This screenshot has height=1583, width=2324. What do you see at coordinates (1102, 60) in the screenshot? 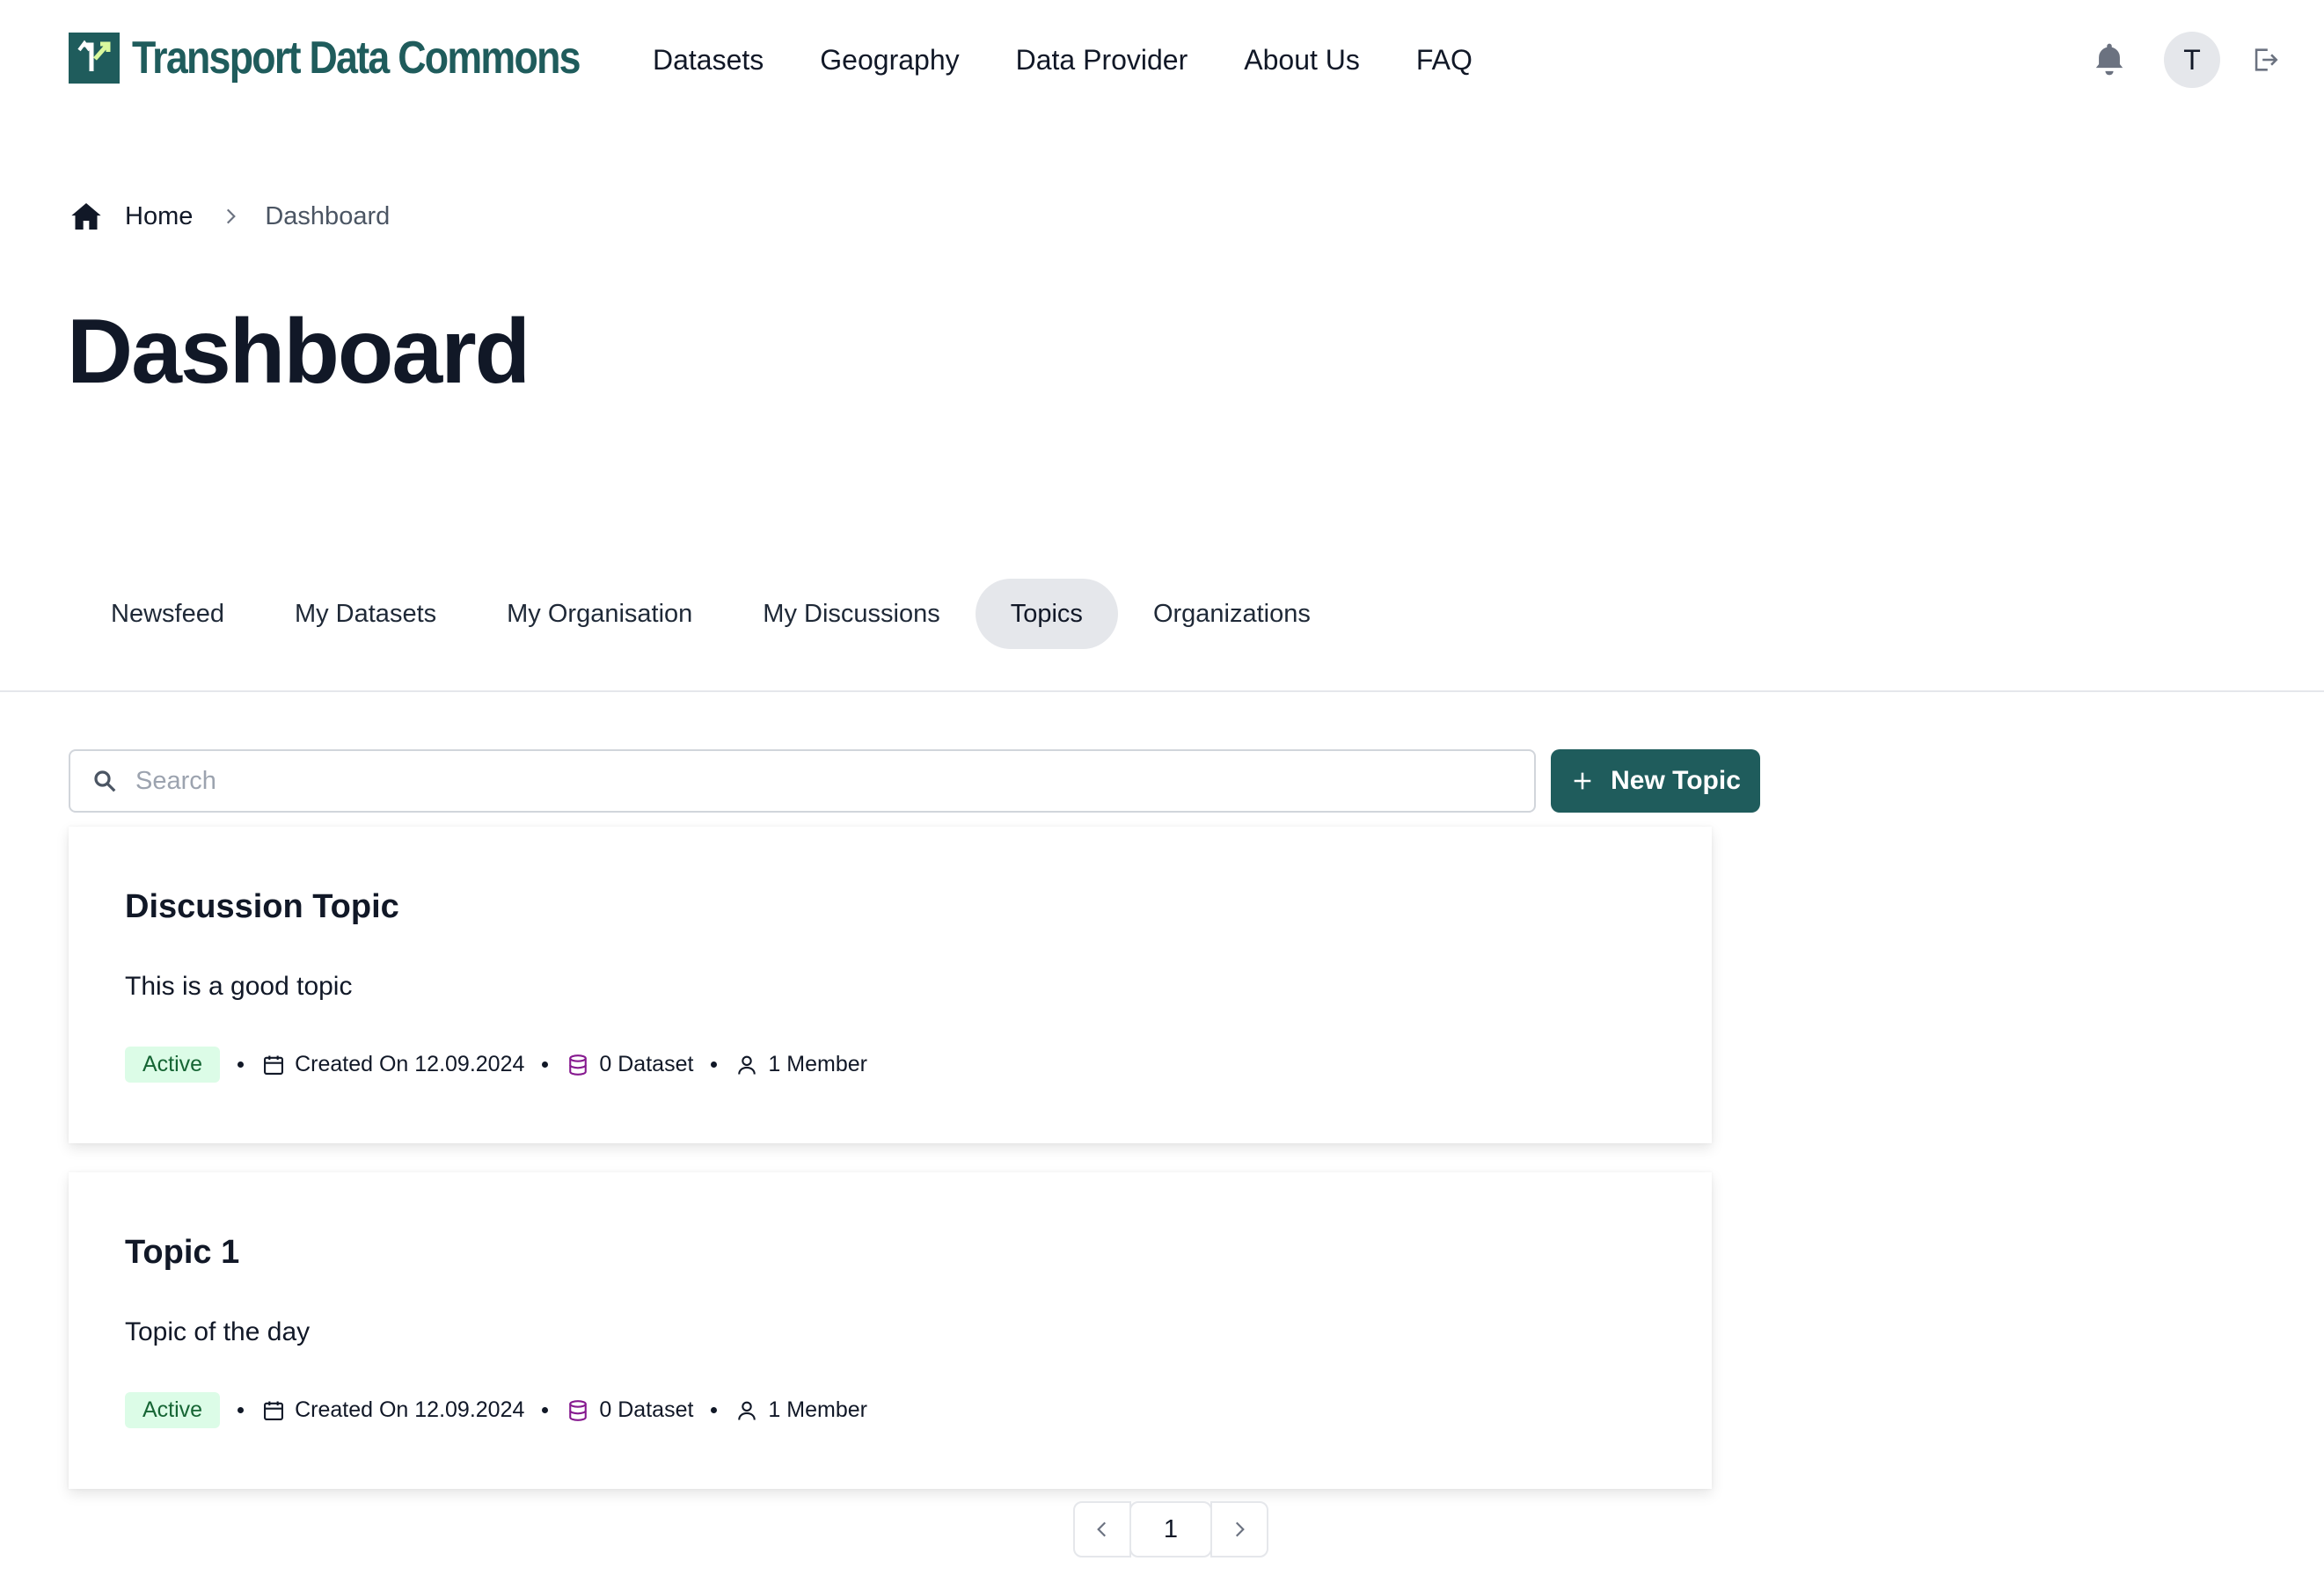
I see `nav-data-provider: Data Provider` at bounding box center [1102, 60].